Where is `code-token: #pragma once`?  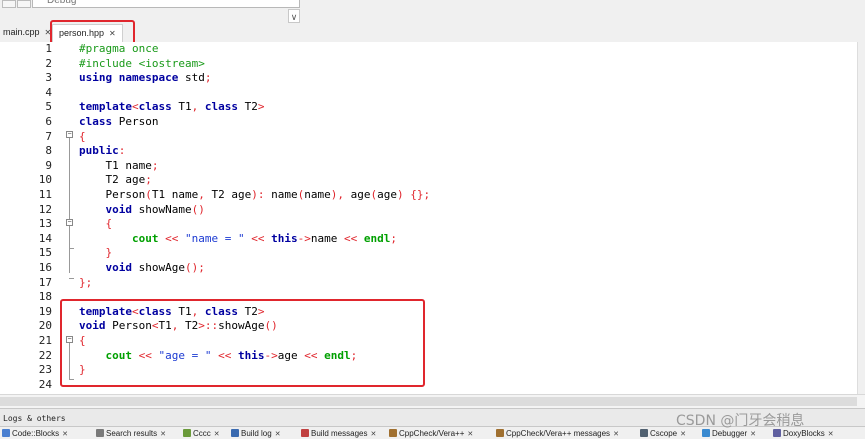
code-token: #pragma once is located at coordinates (119, 48).